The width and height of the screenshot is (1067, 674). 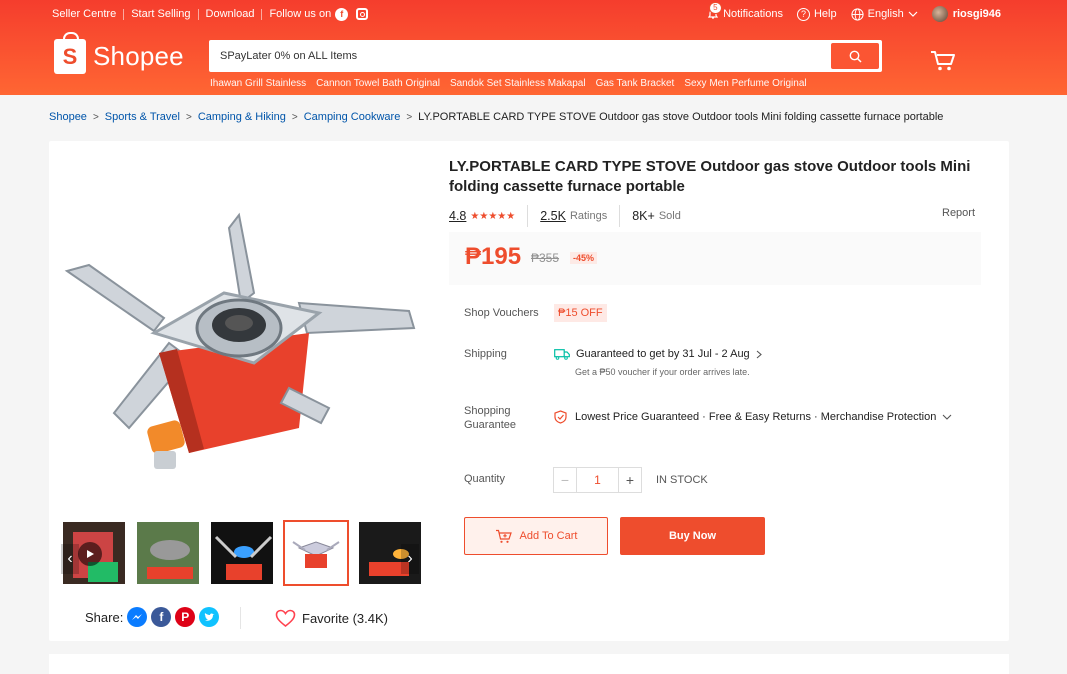 What do you see at coordinates (803, 14) in the screenshot?
I see `help-icon: ?` at bounding box center [803, 14].